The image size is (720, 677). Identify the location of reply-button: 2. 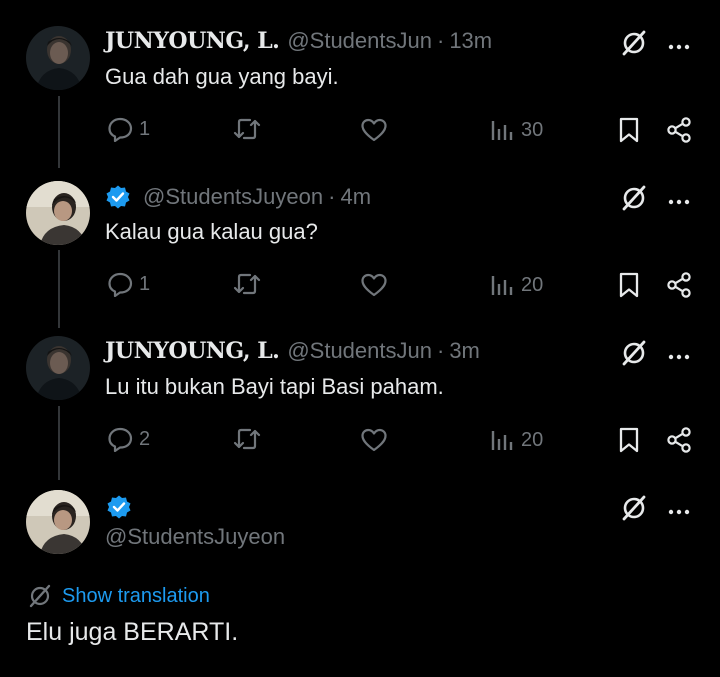
(128, 439).